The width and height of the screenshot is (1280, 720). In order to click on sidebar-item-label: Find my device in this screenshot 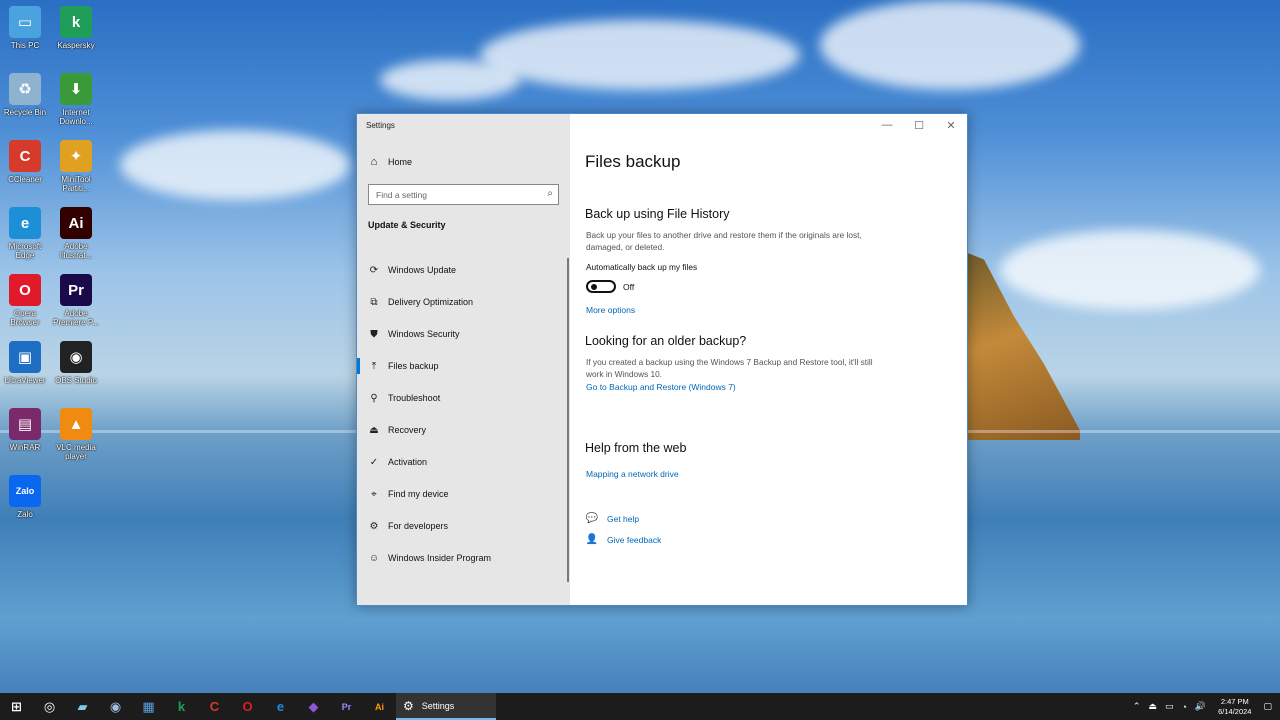, I will do `click(418, 494)`.